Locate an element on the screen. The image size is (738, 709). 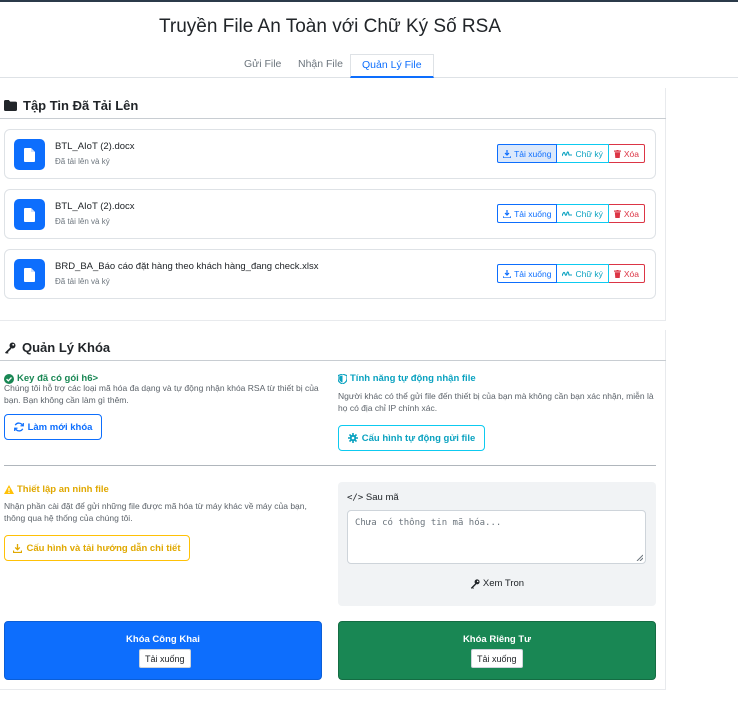
folder-icon is located at coordinates (10, 105).